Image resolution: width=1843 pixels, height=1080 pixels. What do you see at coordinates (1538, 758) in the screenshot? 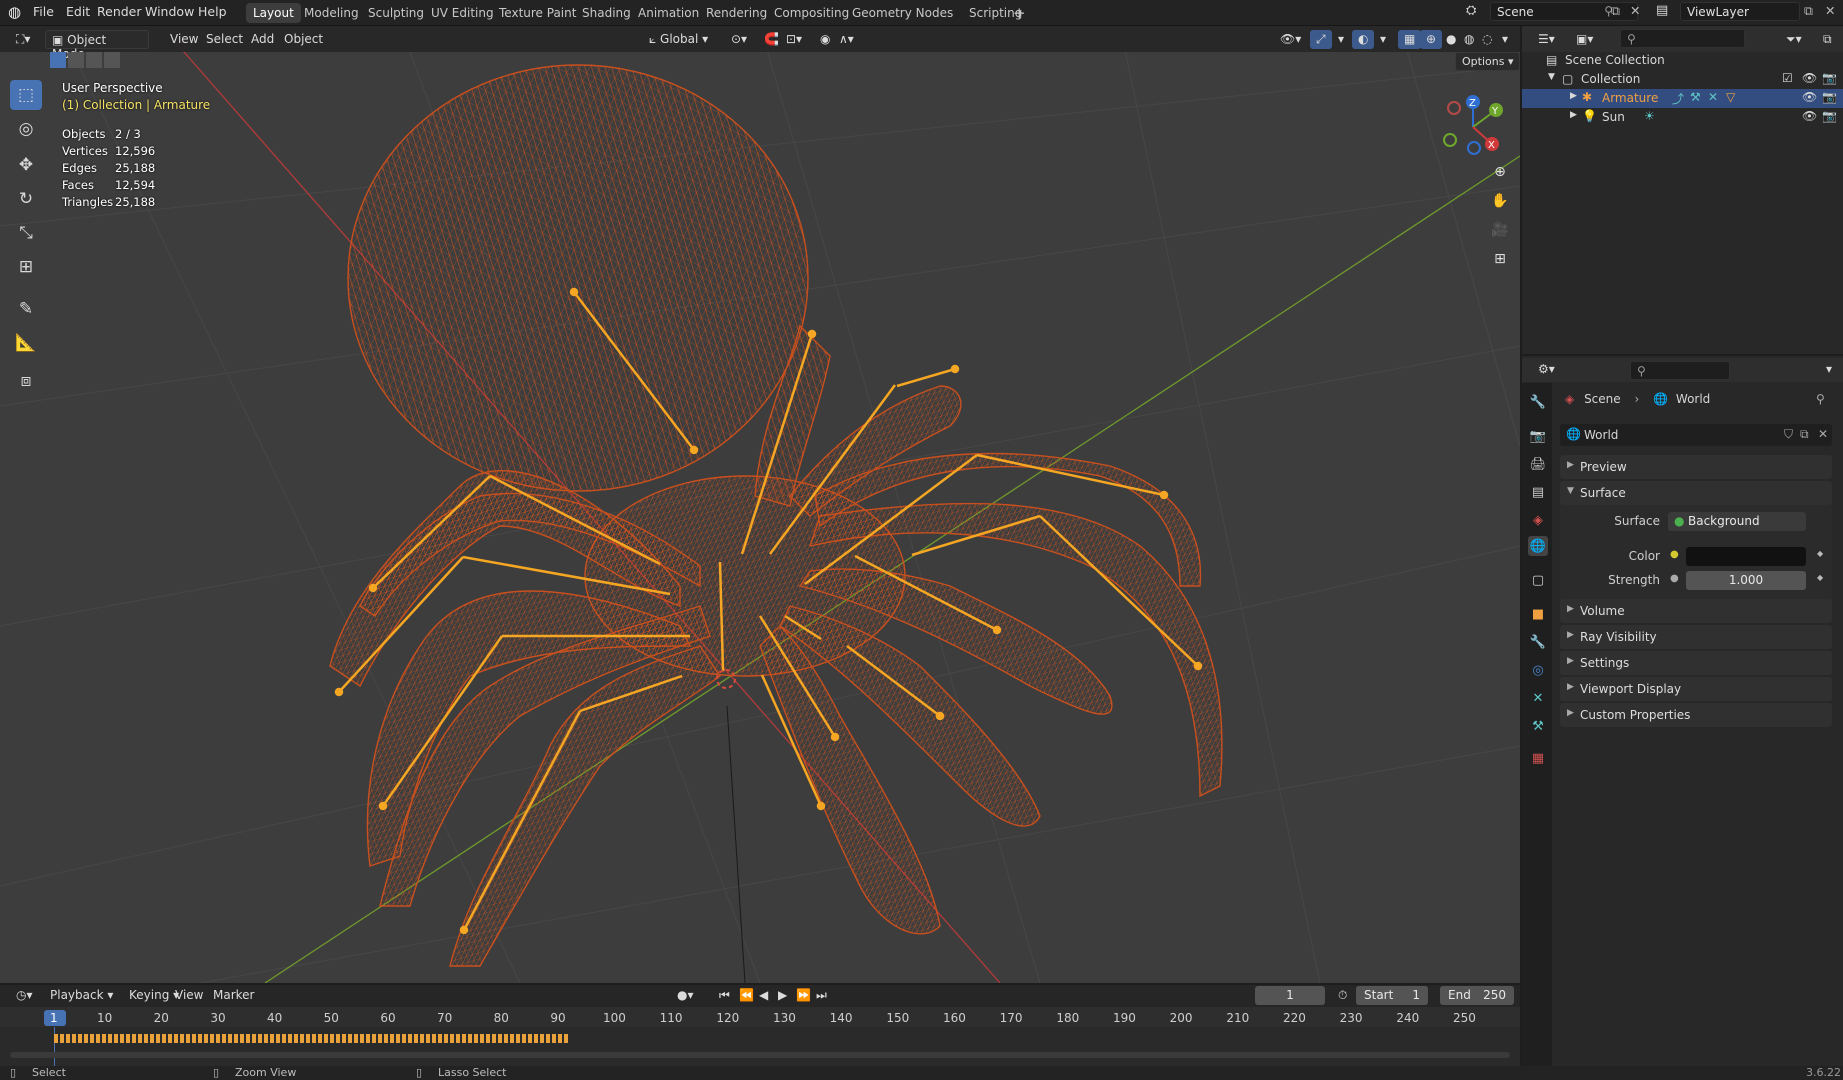
I see `texture-tab-icon: ▦` at bounding box center [1538, 758].